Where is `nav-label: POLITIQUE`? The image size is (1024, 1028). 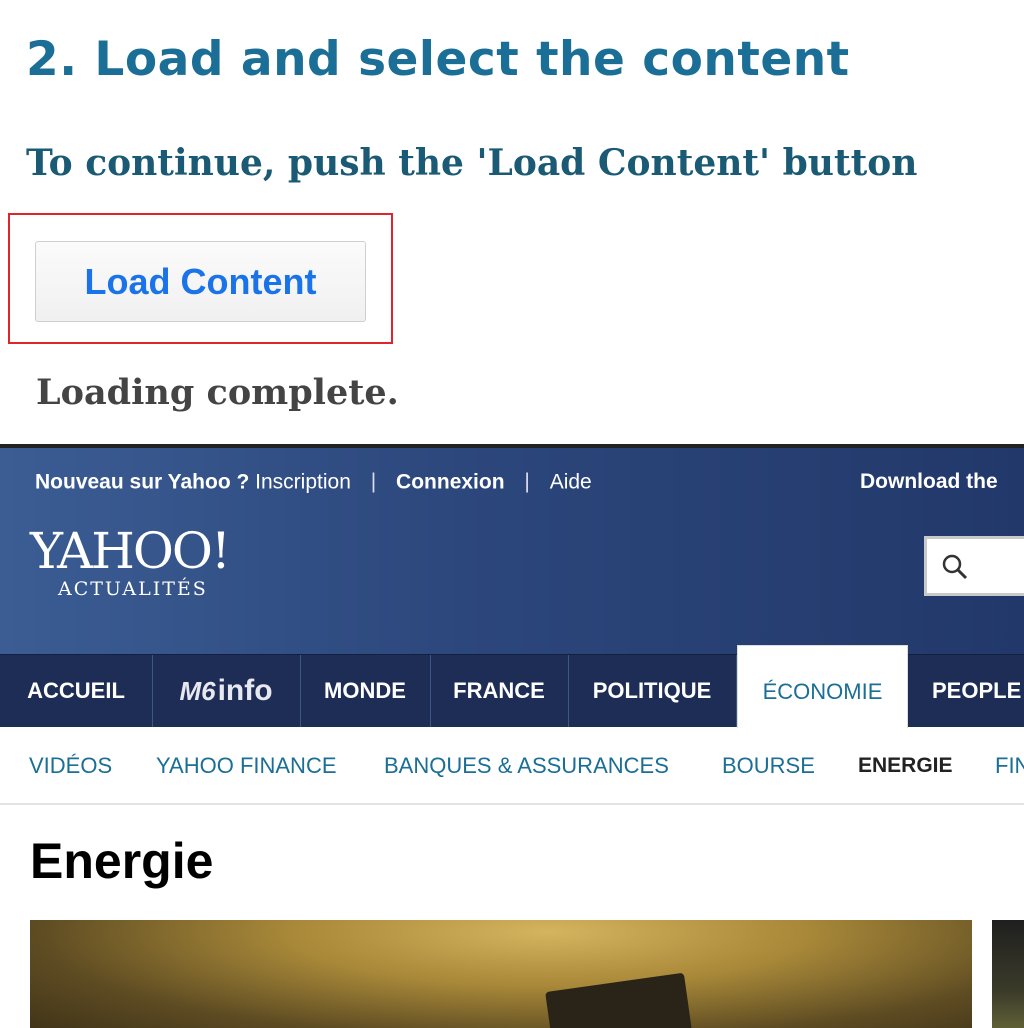
nav-label: POLITIQUE is located at coordinates (652, 690).